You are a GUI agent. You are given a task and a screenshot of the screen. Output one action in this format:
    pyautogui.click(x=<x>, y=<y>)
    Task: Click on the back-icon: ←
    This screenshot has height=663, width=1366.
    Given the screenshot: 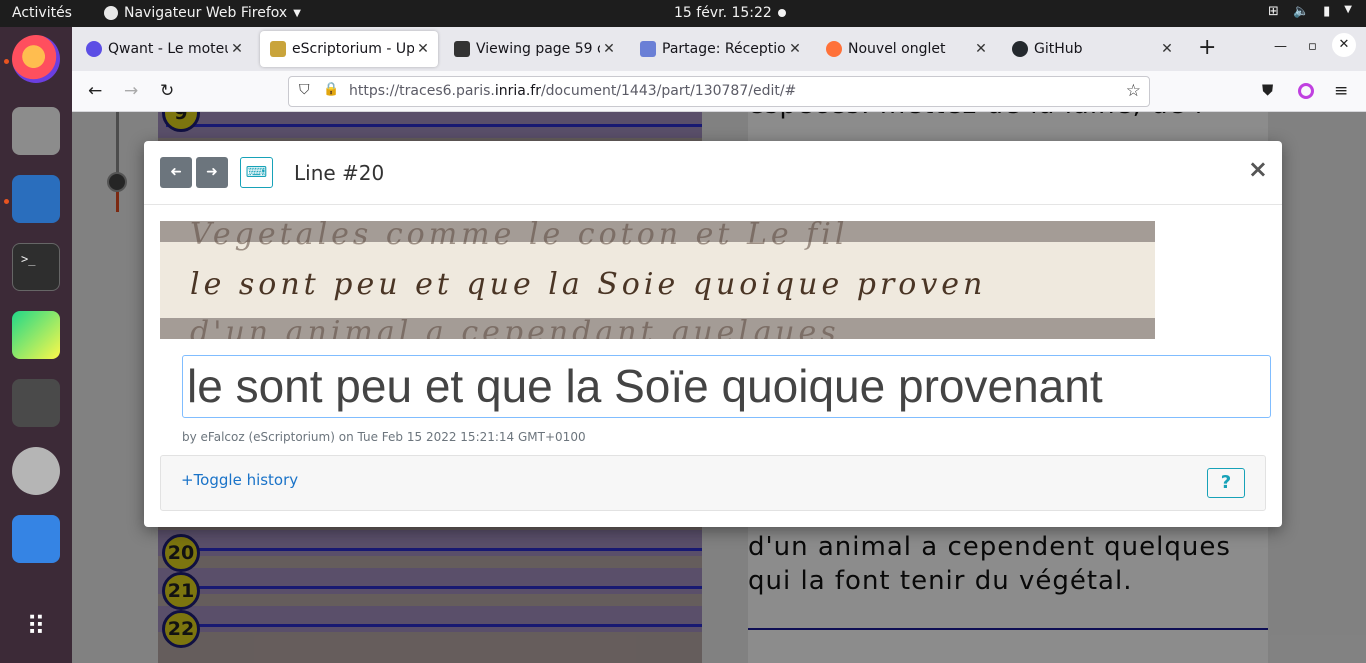 What is the action you would take?
    pyautogui.click(x=95, y=91)
    